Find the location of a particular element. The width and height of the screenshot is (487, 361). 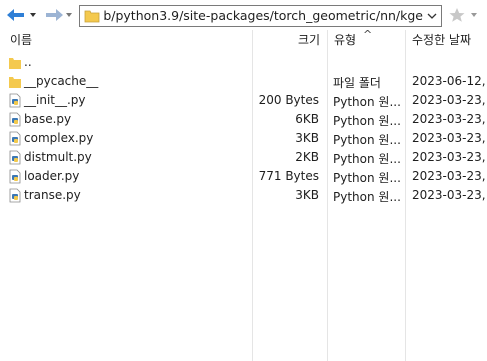

back-button is located at coordinates (22, 15).